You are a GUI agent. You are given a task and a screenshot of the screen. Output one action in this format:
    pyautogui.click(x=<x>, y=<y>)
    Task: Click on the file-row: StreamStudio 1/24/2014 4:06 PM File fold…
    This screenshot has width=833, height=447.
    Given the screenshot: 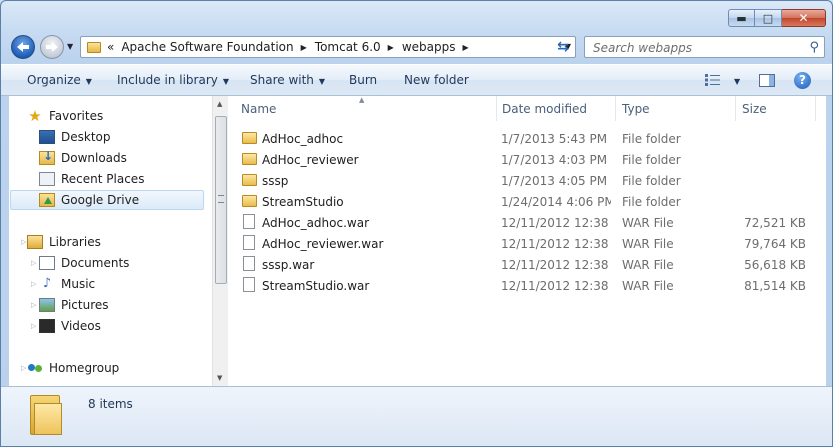 What is the action you would take?
    pyautogui.click(x=528, y=201)
    